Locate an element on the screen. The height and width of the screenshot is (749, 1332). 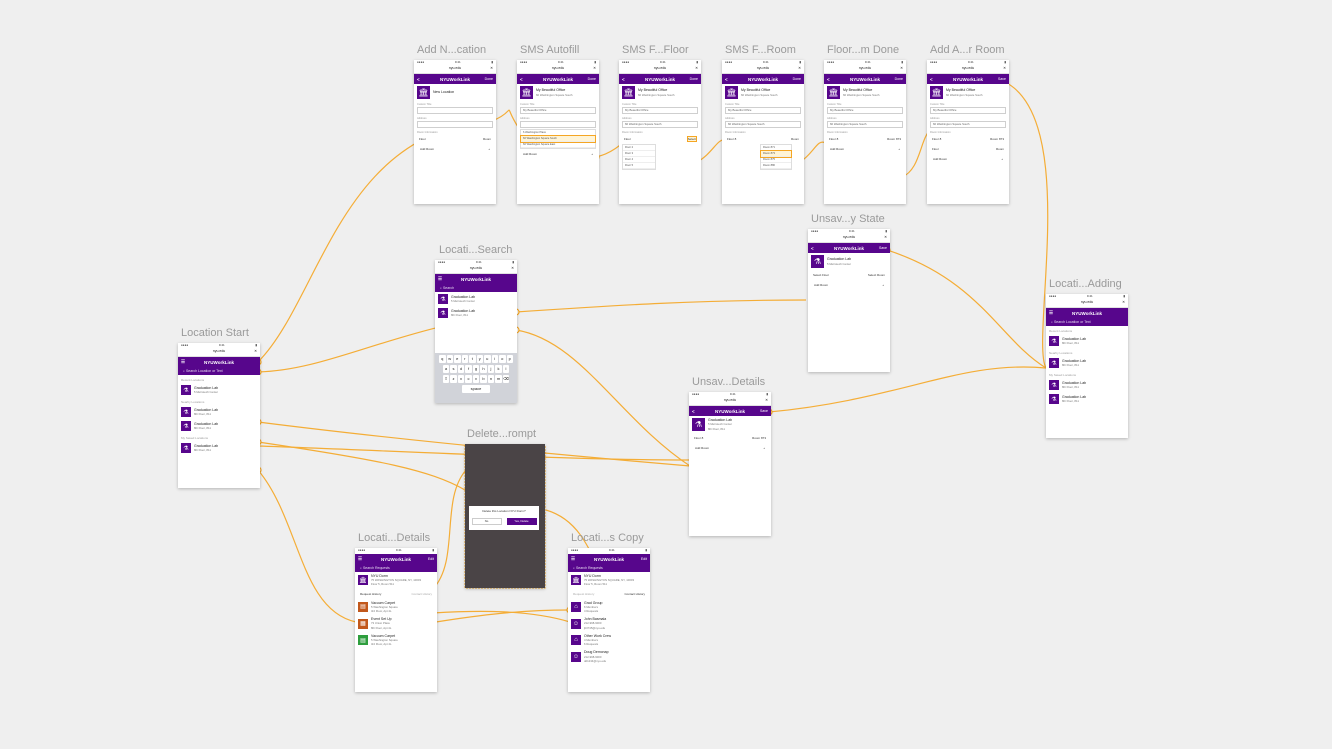
search-input: ⌕ Search is located at coordinates (476, 288).